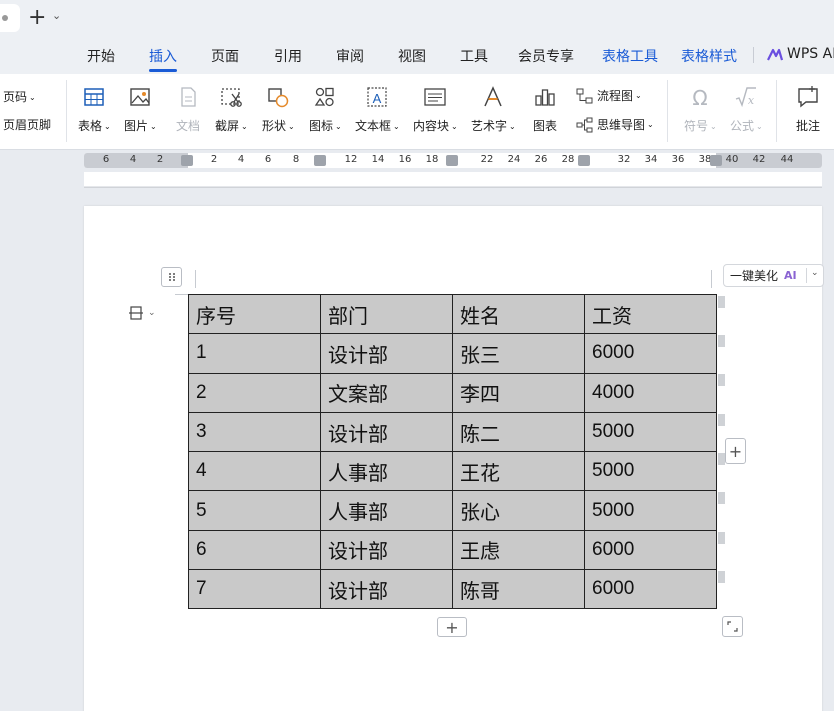 The image size is (834, 711). Describe the element at coordinates (775, 54) in the screenshot. I see `wps-ai-logo-icon` at that location.